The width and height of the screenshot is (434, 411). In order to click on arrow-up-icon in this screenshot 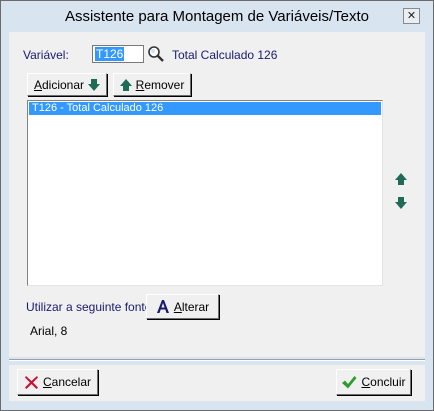, I will do `click(125, 84)`.